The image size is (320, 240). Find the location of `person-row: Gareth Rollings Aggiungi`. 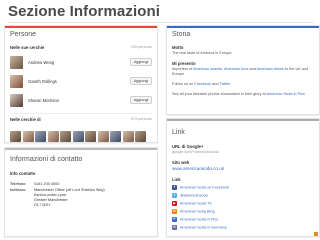

person-row: Gareth Rollings Aggiungi is located at coordinates (81, 81).